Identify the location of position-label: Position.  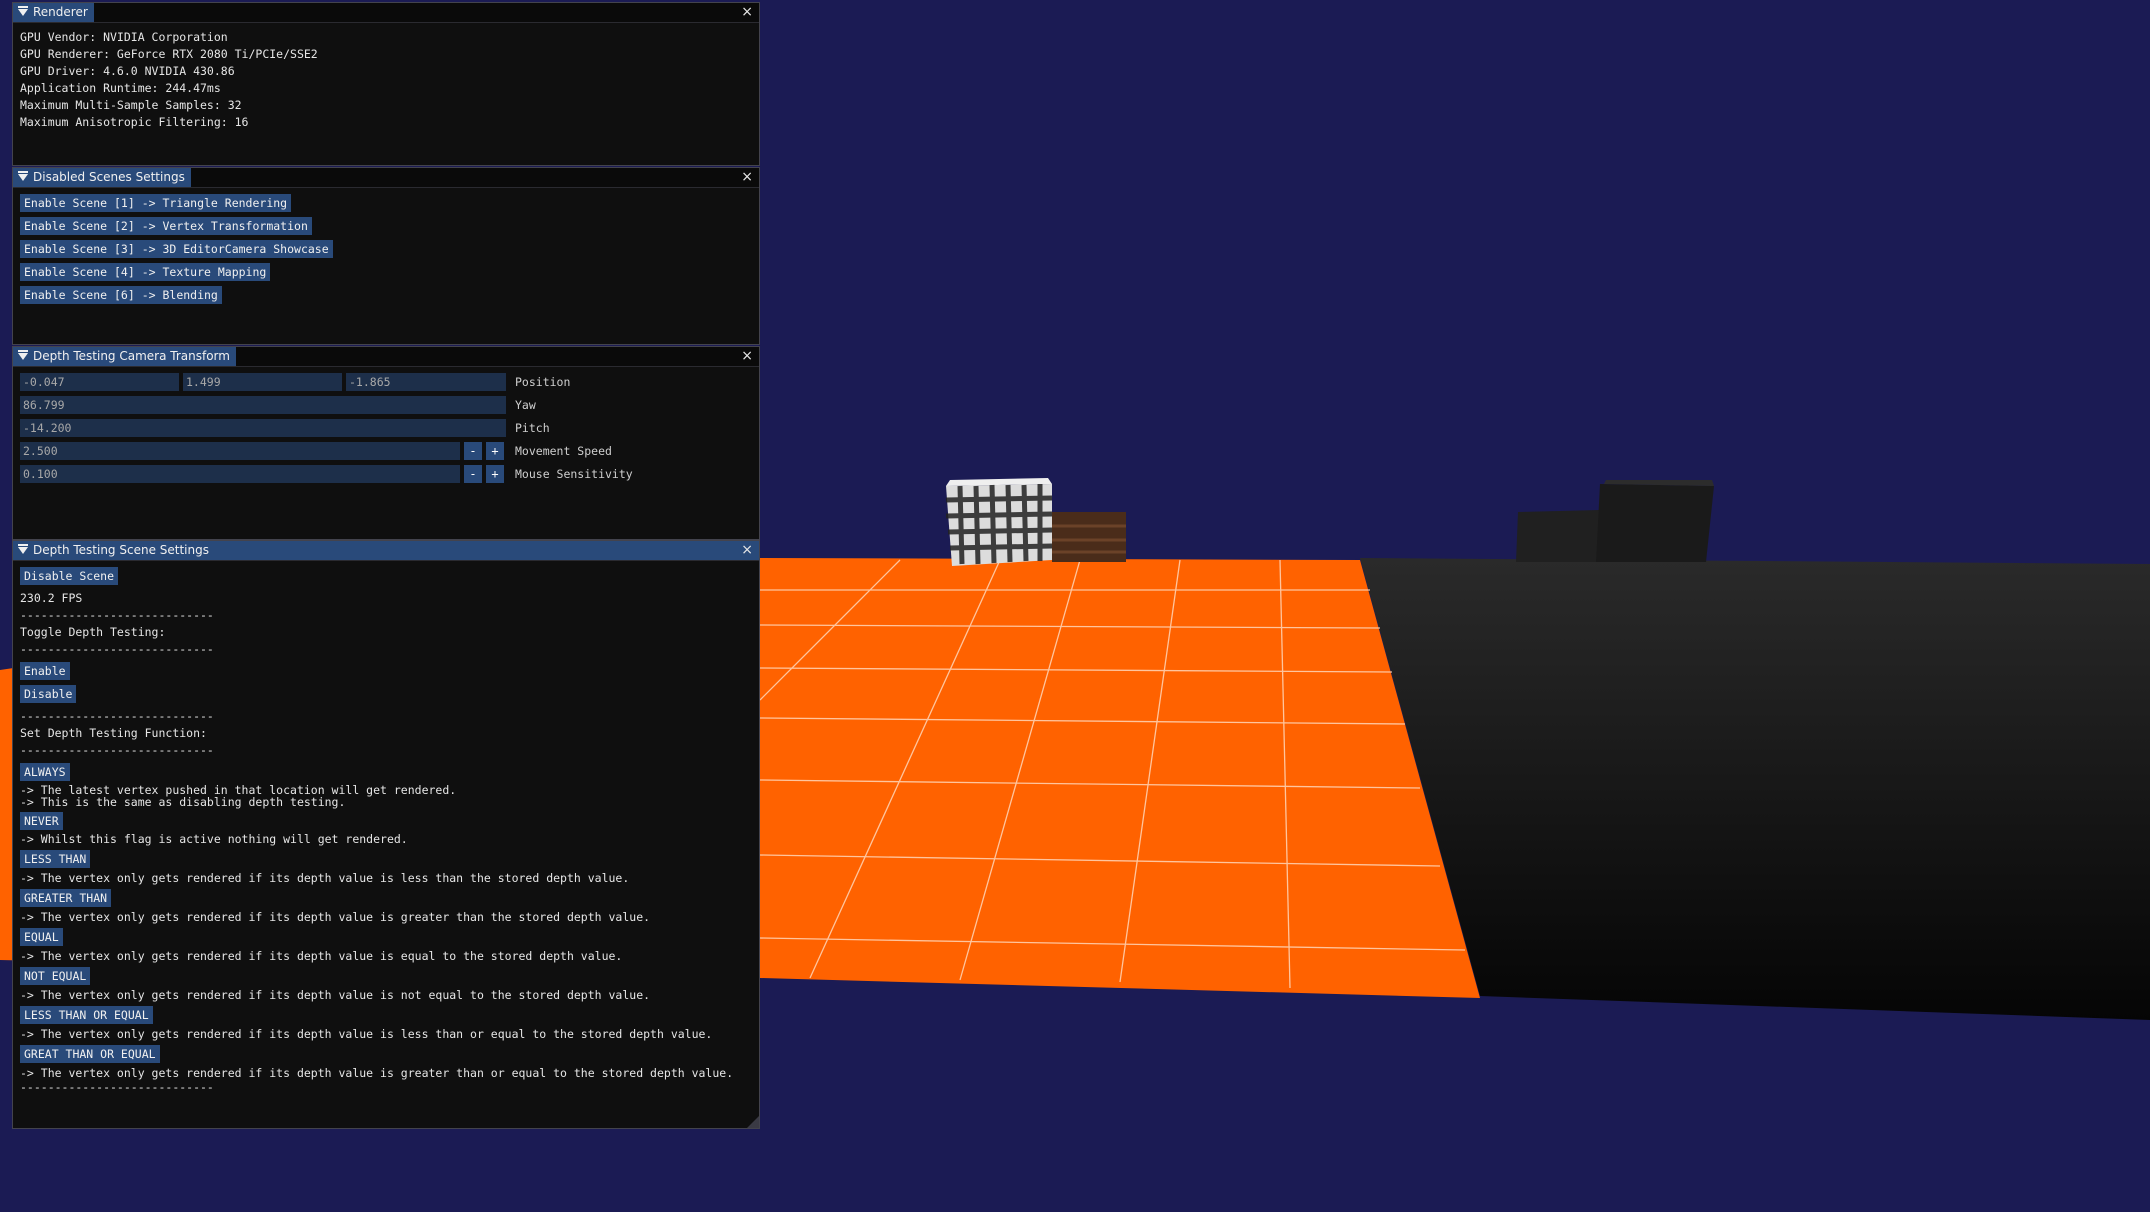
(543, 382).